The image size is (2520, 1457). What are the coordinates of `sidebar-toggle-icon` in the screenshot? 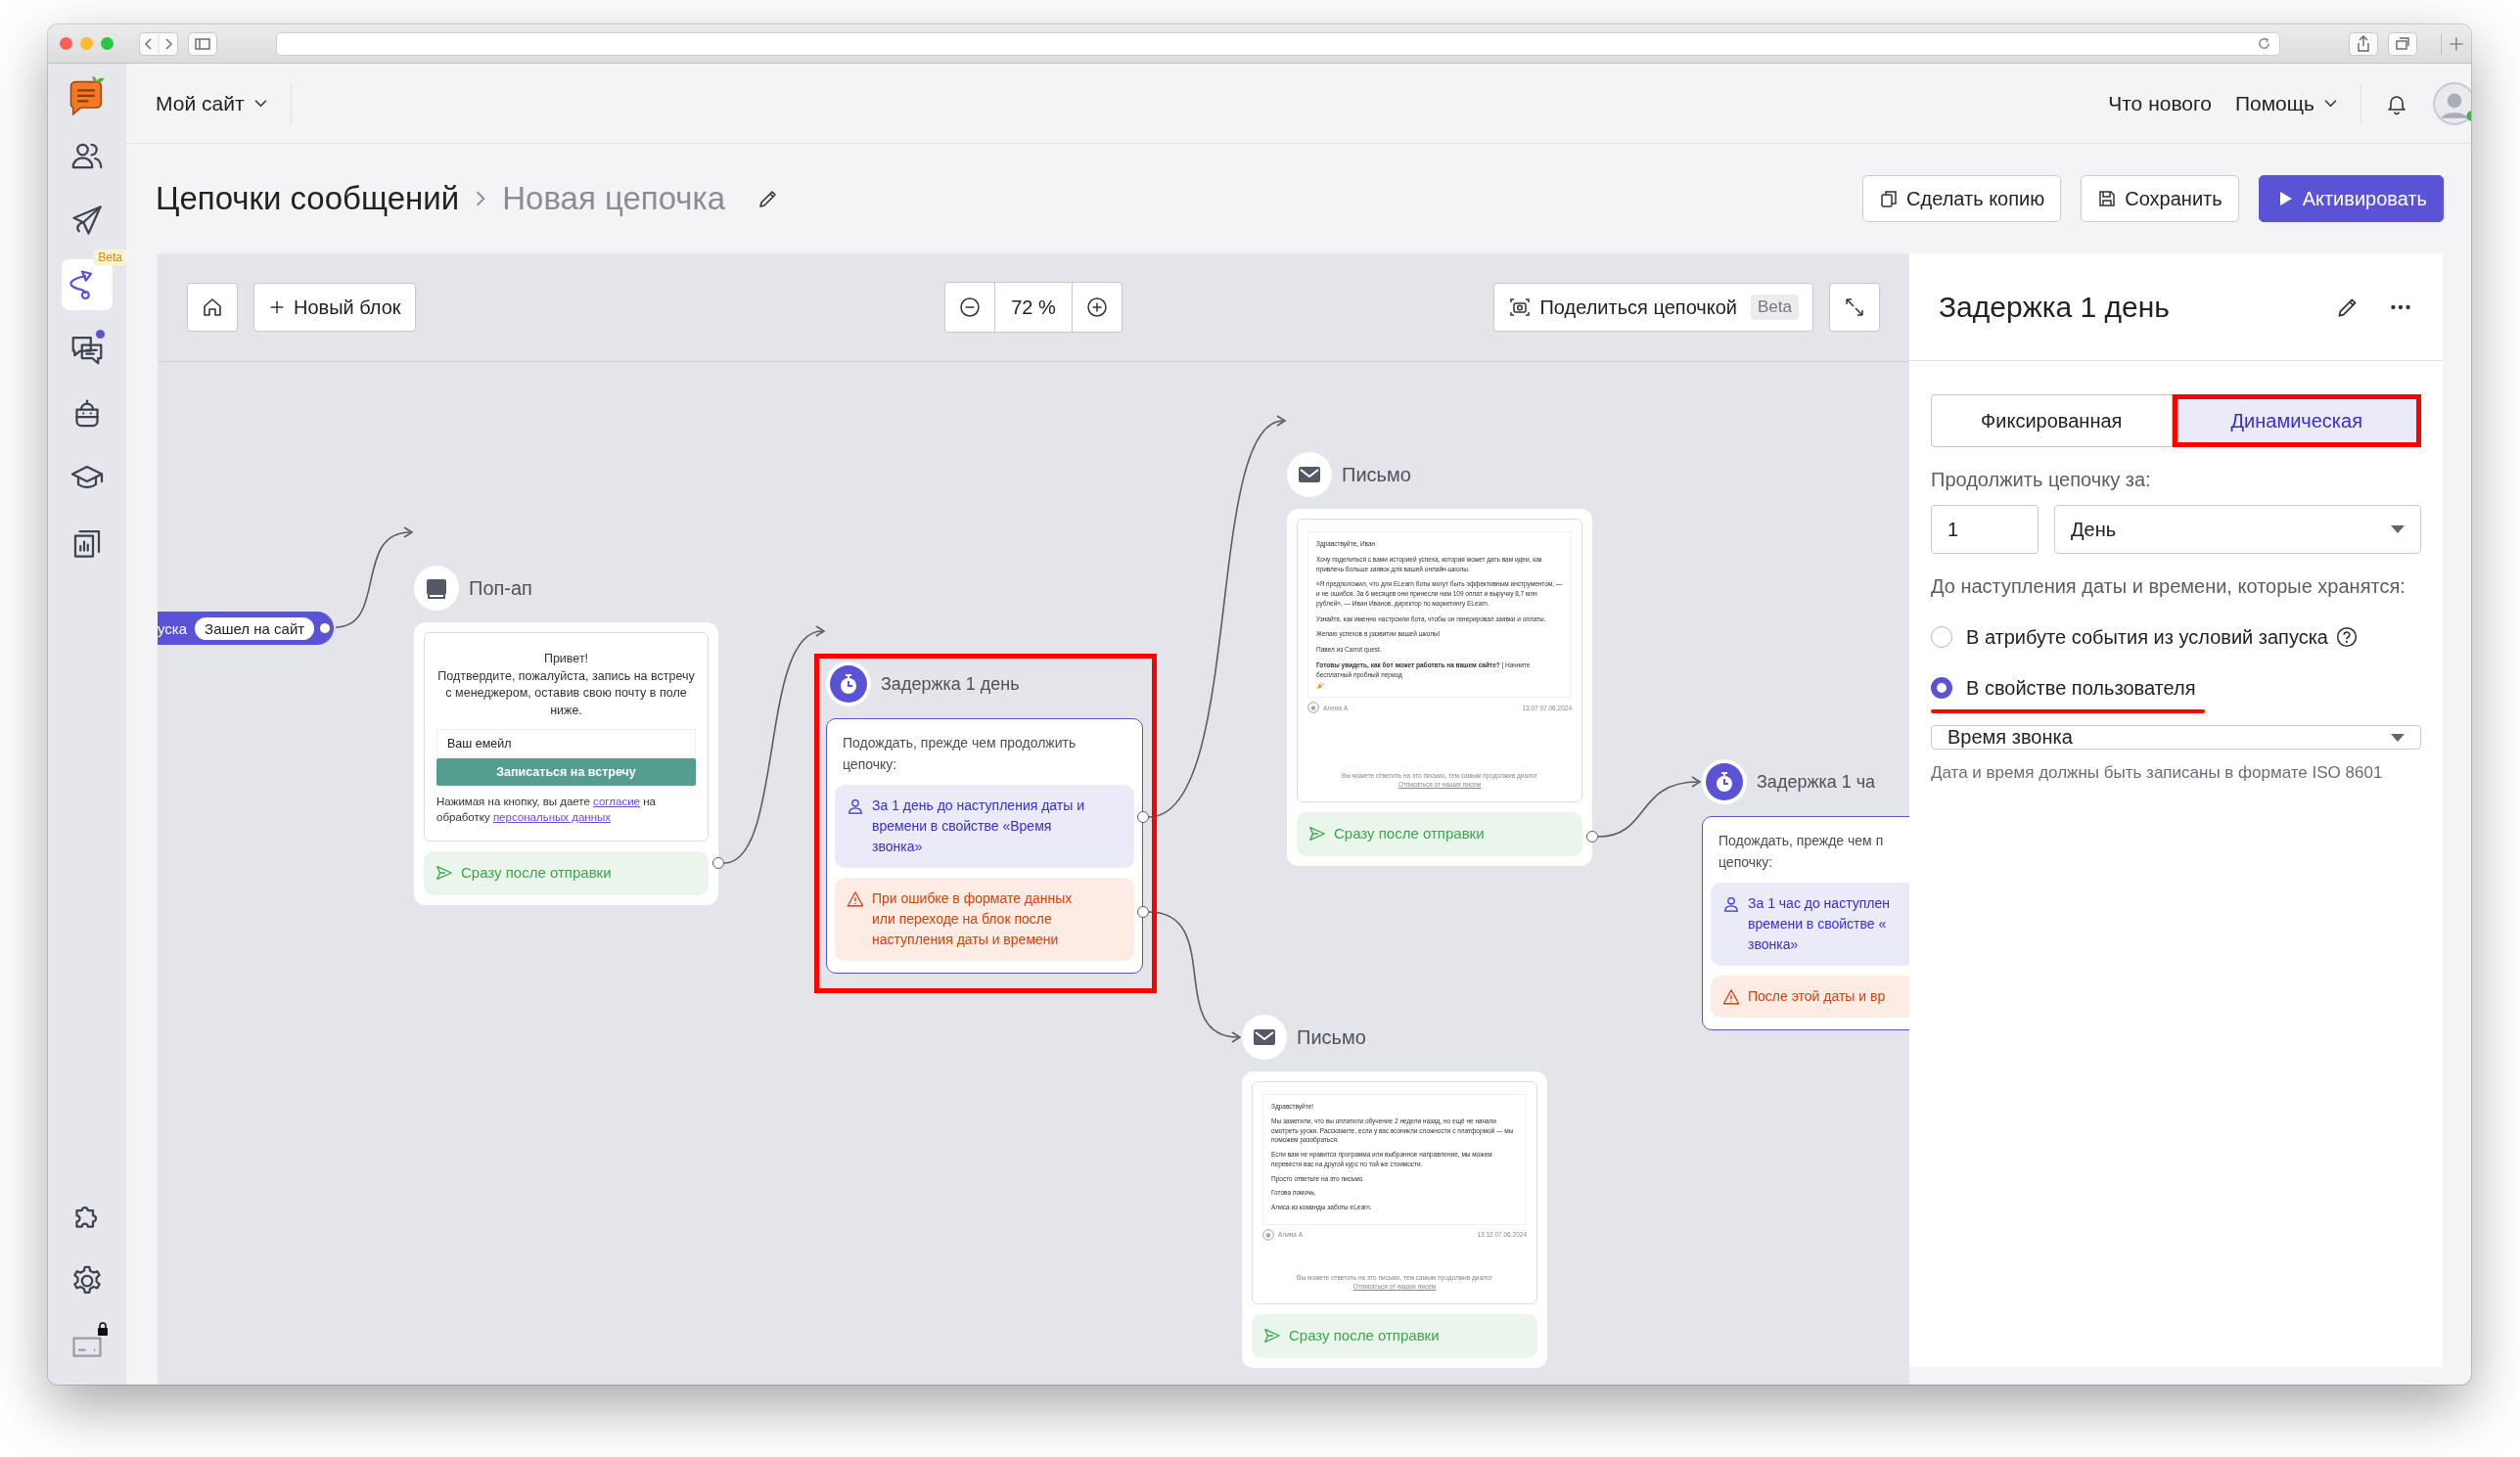 It's located at (202, 43).